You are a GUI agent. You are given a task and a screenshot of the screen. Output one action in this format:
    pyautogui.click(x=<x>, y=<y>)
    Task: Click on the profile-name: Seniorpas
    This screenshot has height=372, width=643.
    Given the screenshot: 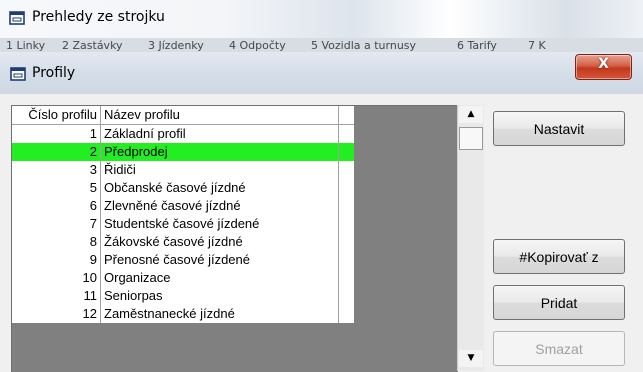 What is the action you would take?
    pyautogui.click(x=220, y=296)
    